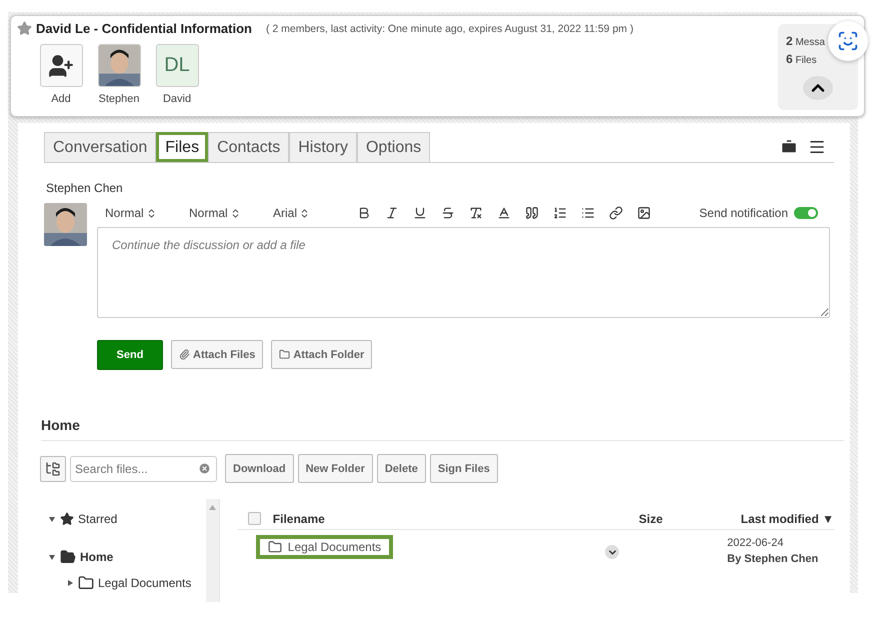 The image size is (883, 619). What do you see at coordinates (254, 518) in the screenshot?
I see `select-all-checkbox` at bounding box center [254, 518].